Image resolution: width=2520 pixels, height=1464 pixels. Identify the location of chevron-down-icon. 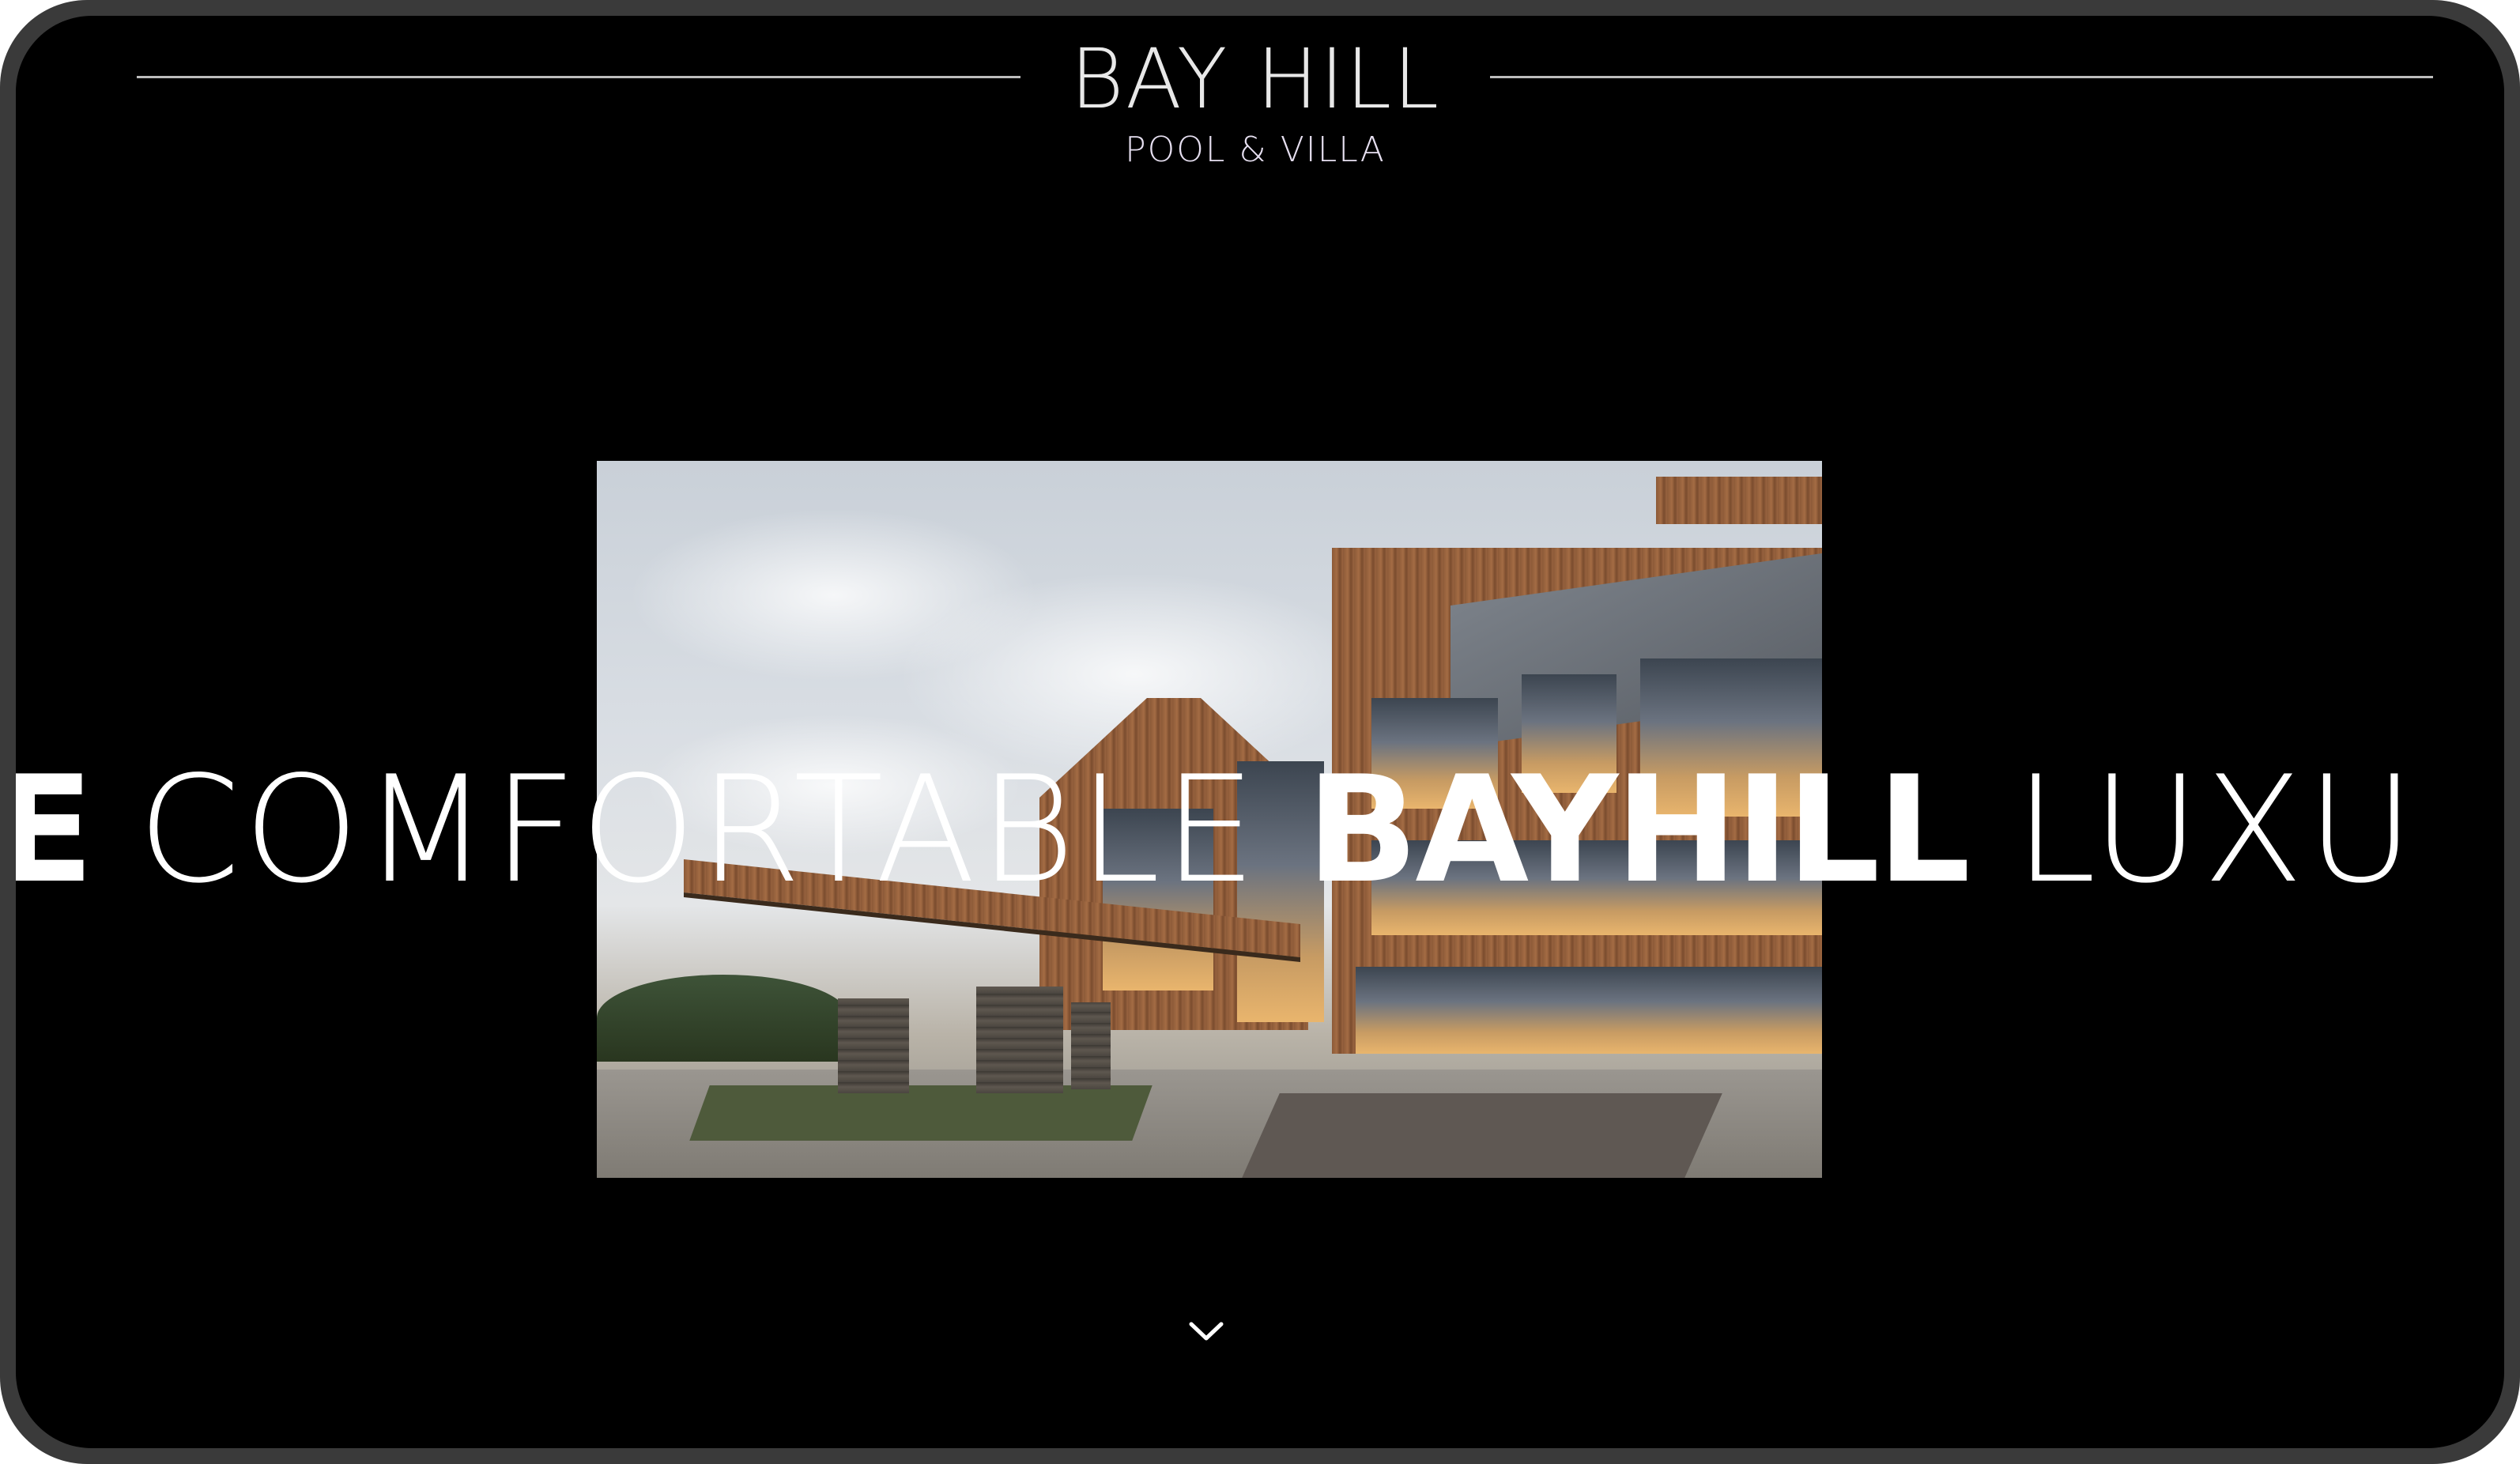
(1206, 1331).